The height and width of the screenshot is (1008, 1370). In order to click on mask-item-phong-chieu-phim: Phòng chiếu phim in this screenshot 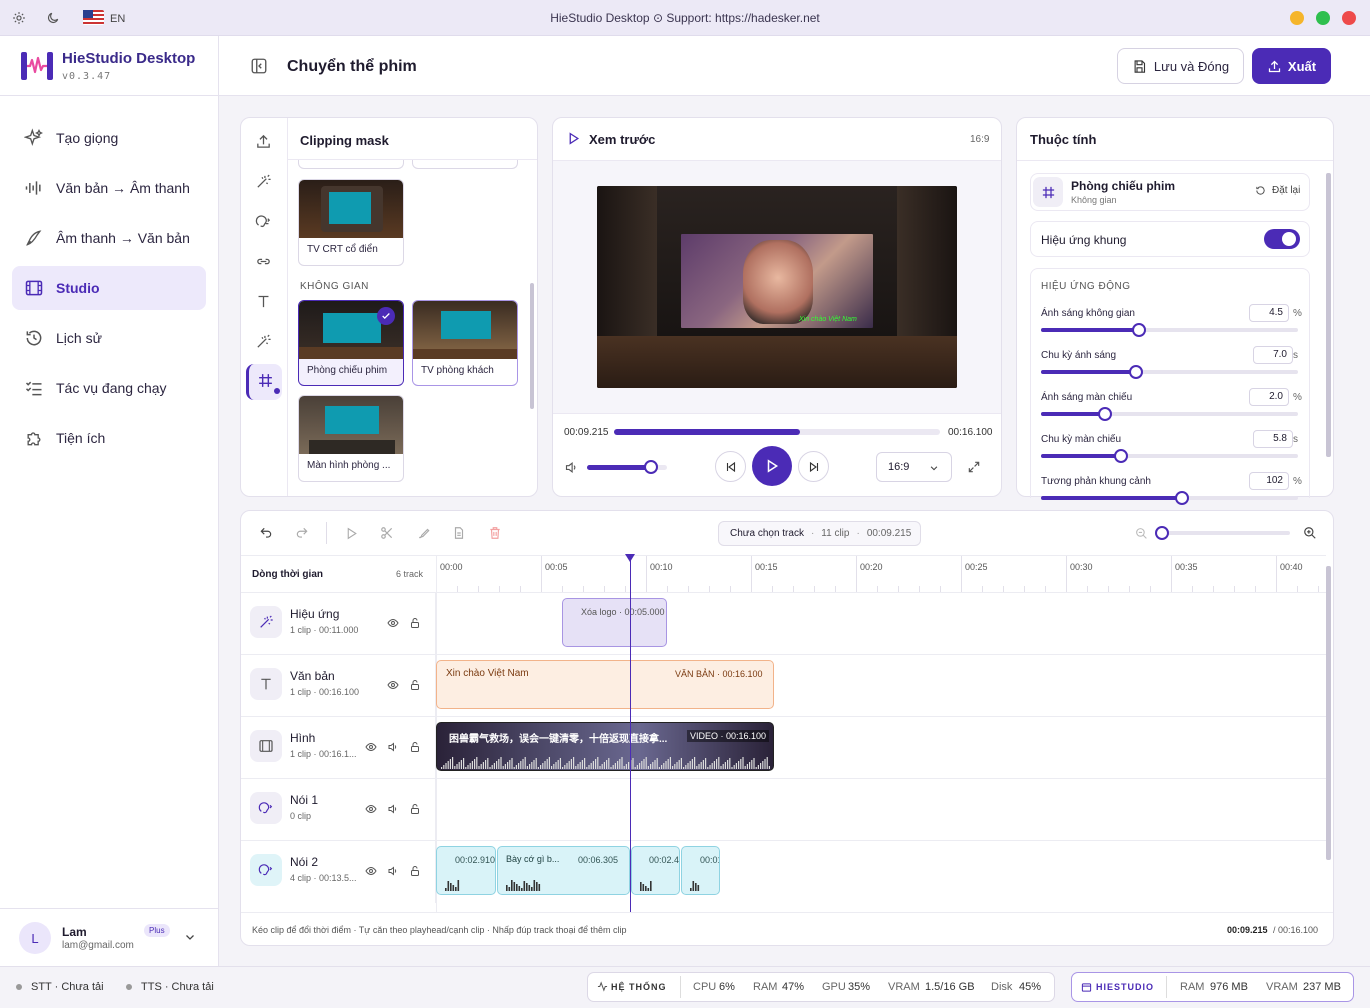, I will do `click(351, 343)`.